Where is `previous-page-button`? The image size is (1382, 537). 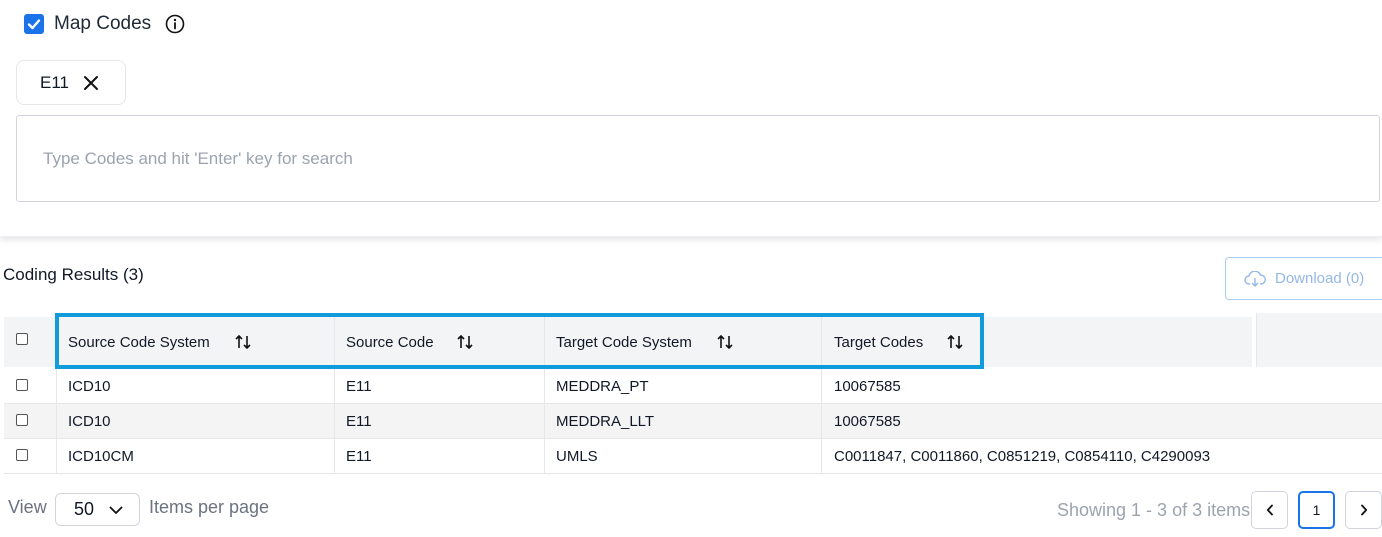 previous-page-button is located at coordinates (1269, 510).